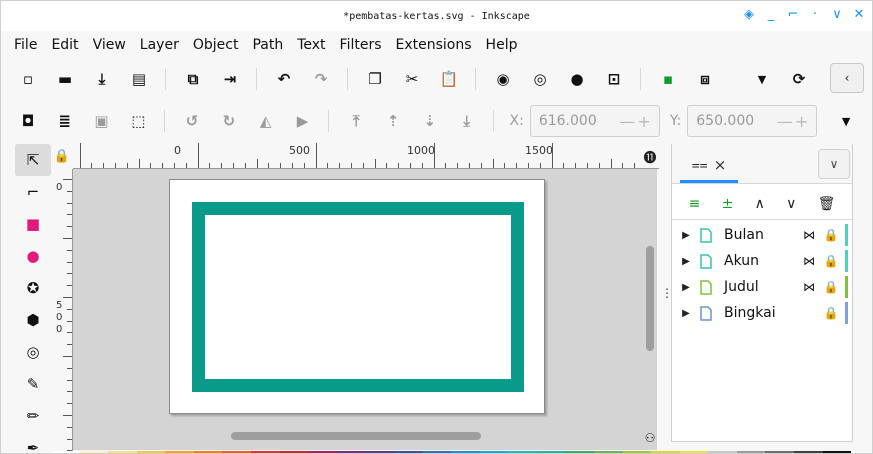 The image size is (873, 454). What do you see at coordinates (728, 204) in the screenshot?
I see `add-sublayer-icon: ±` at bounding box center [728, 204].